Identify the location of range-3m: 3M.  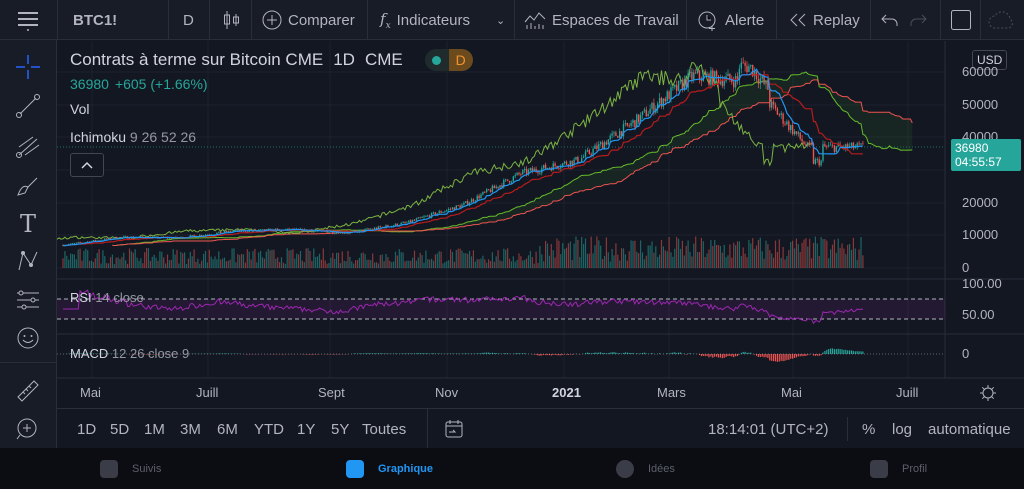
(190, 429).